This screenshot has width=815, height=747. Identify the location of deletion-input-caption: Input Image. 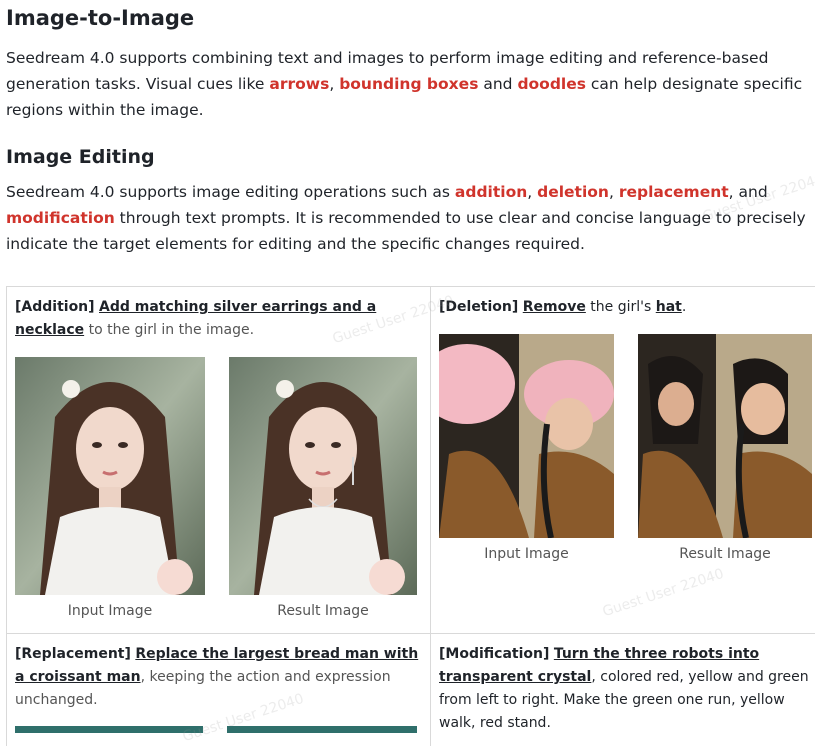
(526, 554).